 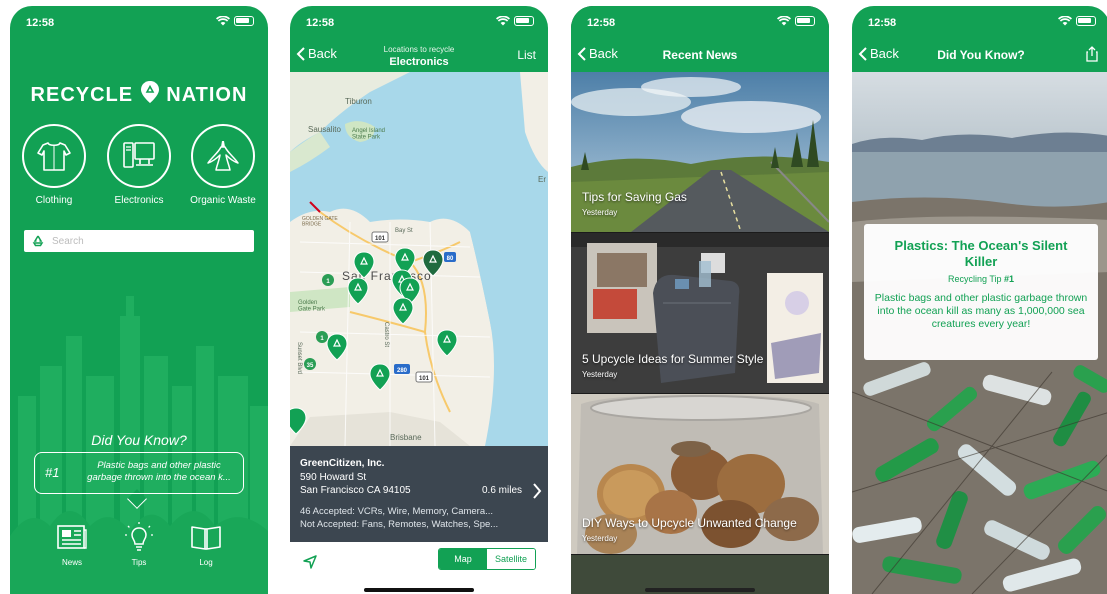 I want to click on highway-shield: 280, so click(x=402, y=371).